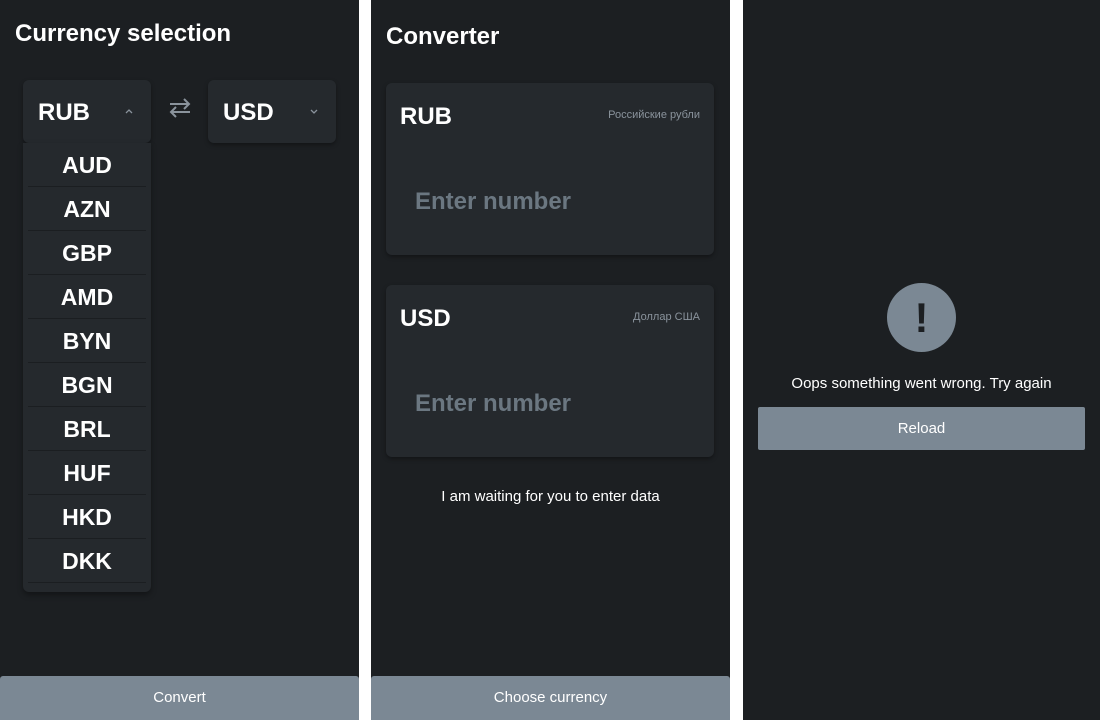  What do you see at coordinates (87, 165) in the screenshot?
I see `dropdown-option: AUD` at bounding box center [87, 165].